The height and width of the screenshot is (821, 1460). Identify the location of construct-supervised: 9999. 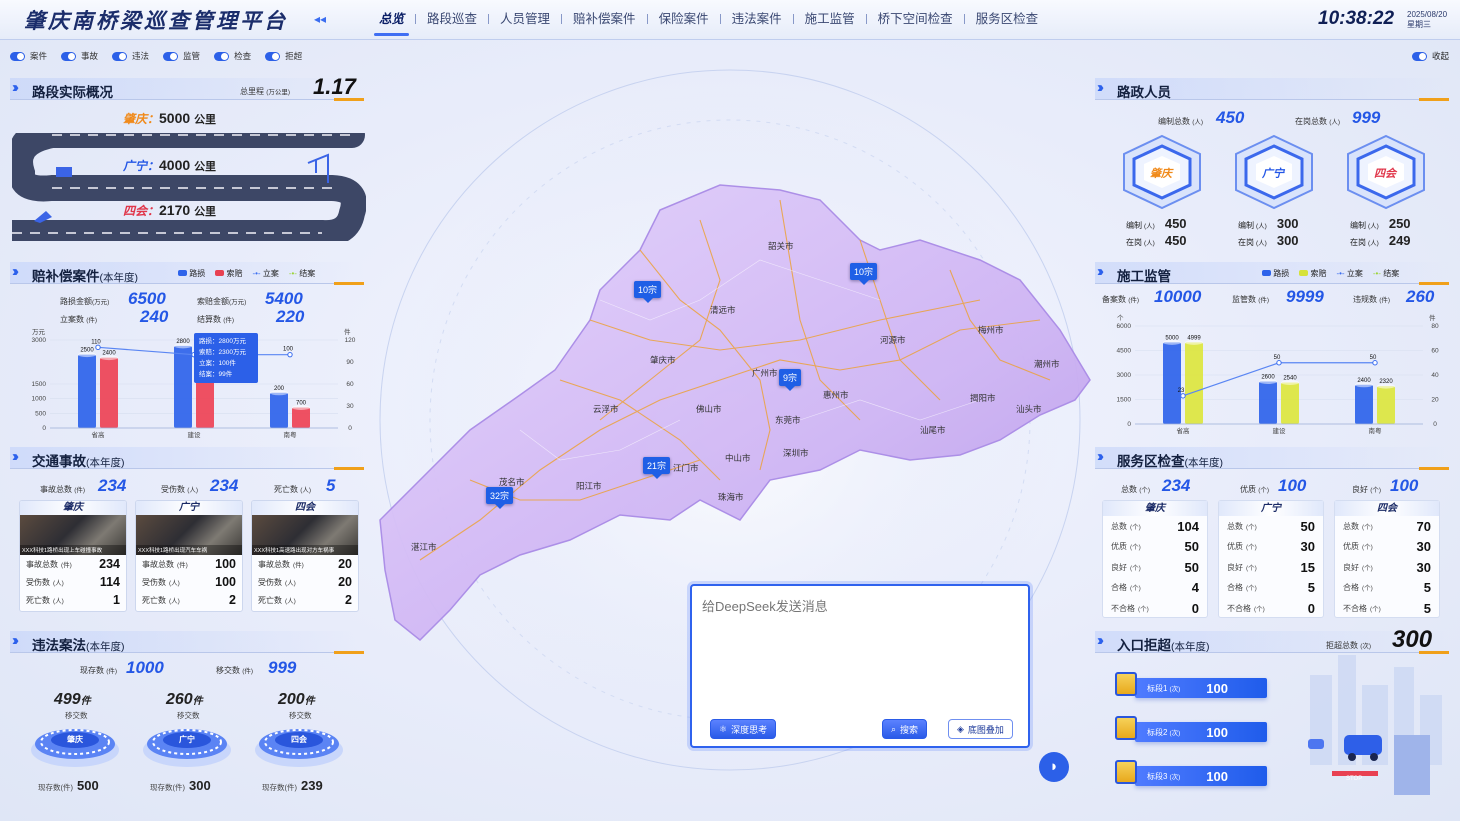
(1305, 296).